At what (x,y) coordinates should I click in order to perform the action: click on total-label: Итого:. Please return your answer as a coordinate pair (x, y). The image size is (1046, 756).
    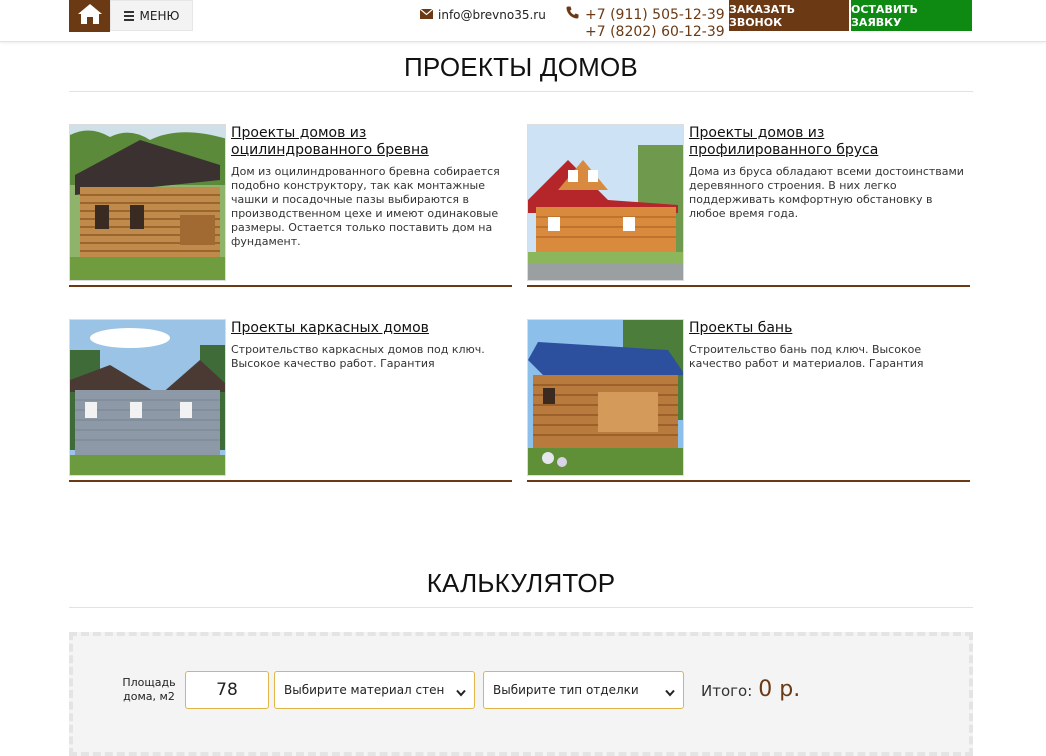
    Looking at the image, I should click on (727, 691).